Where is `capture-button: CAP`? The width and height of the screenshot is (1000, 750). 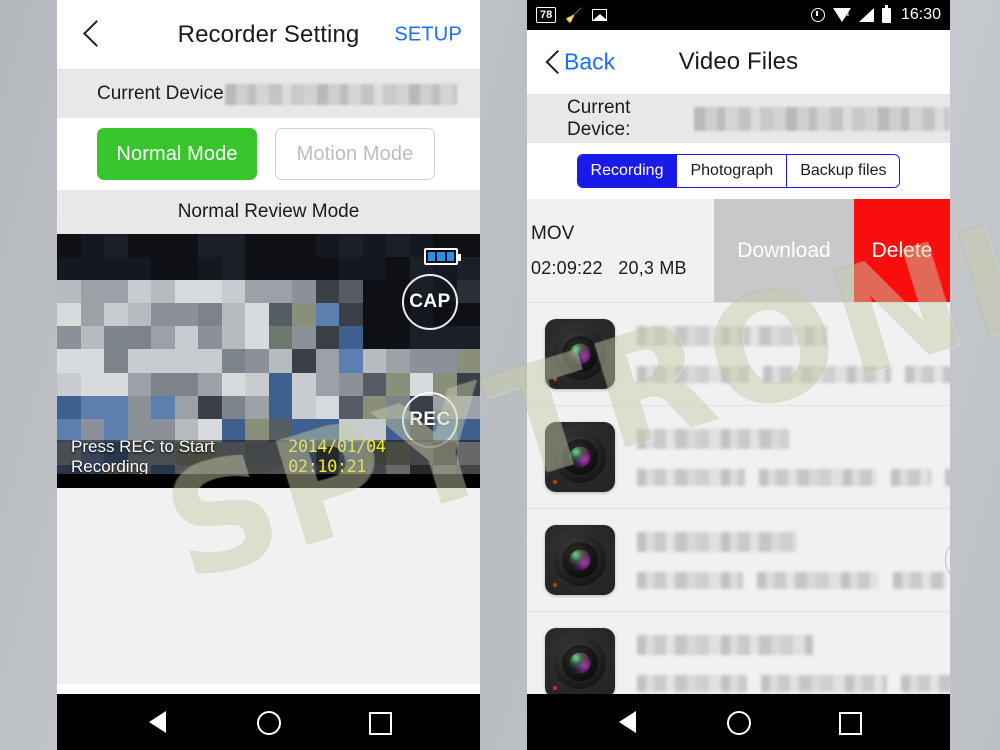
capture-button: CAP is located at coordinates (430, 302).